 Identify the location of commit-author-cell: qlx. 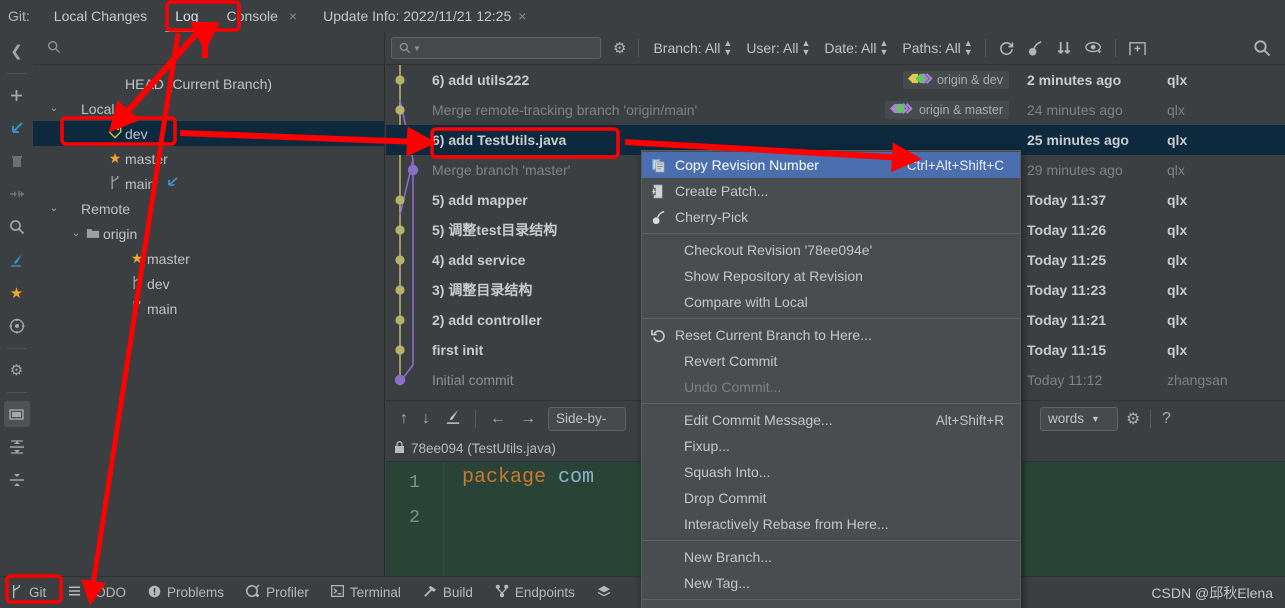
(1177, 350).